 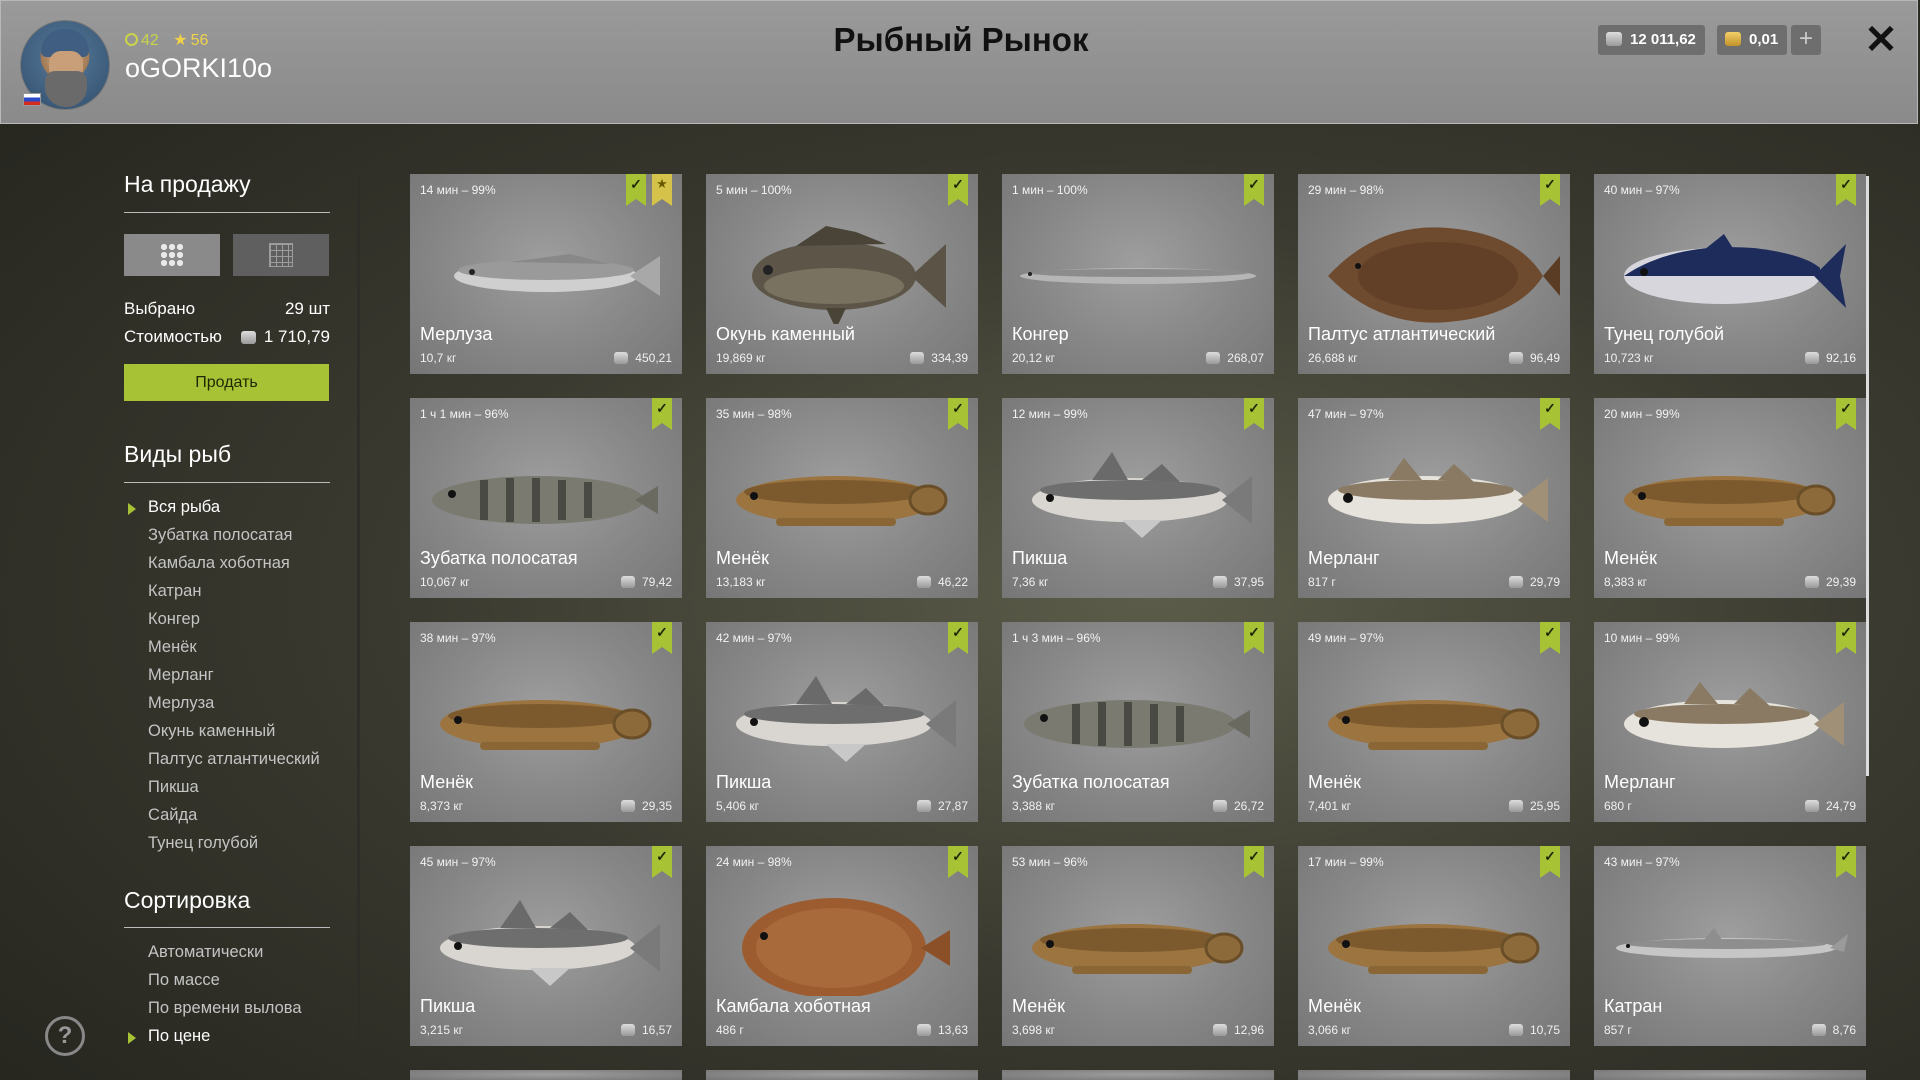 I want to click on species-item: Сайда, so click(x=172, y=815).